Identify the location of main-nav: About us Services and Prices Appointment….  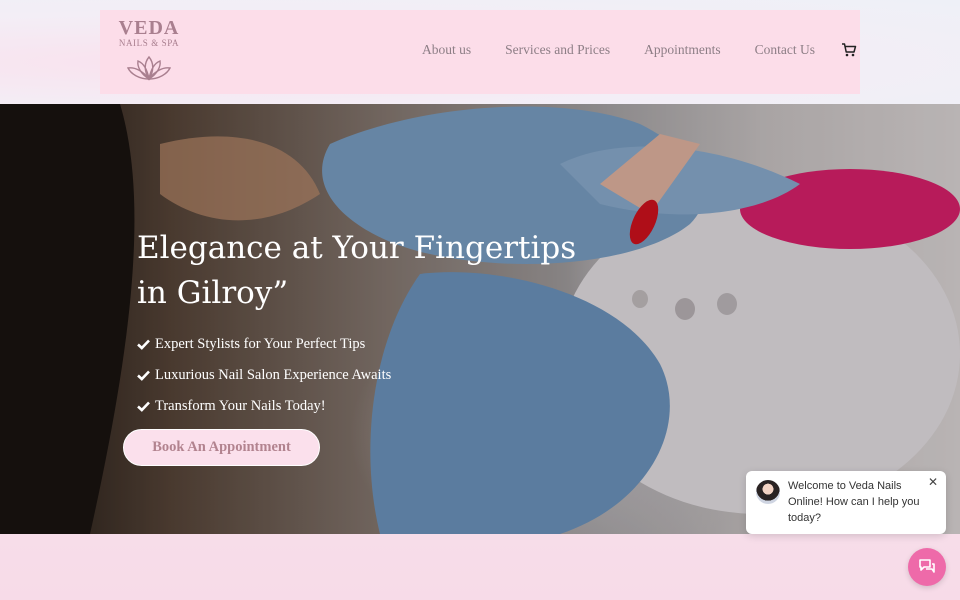
(641, 50).